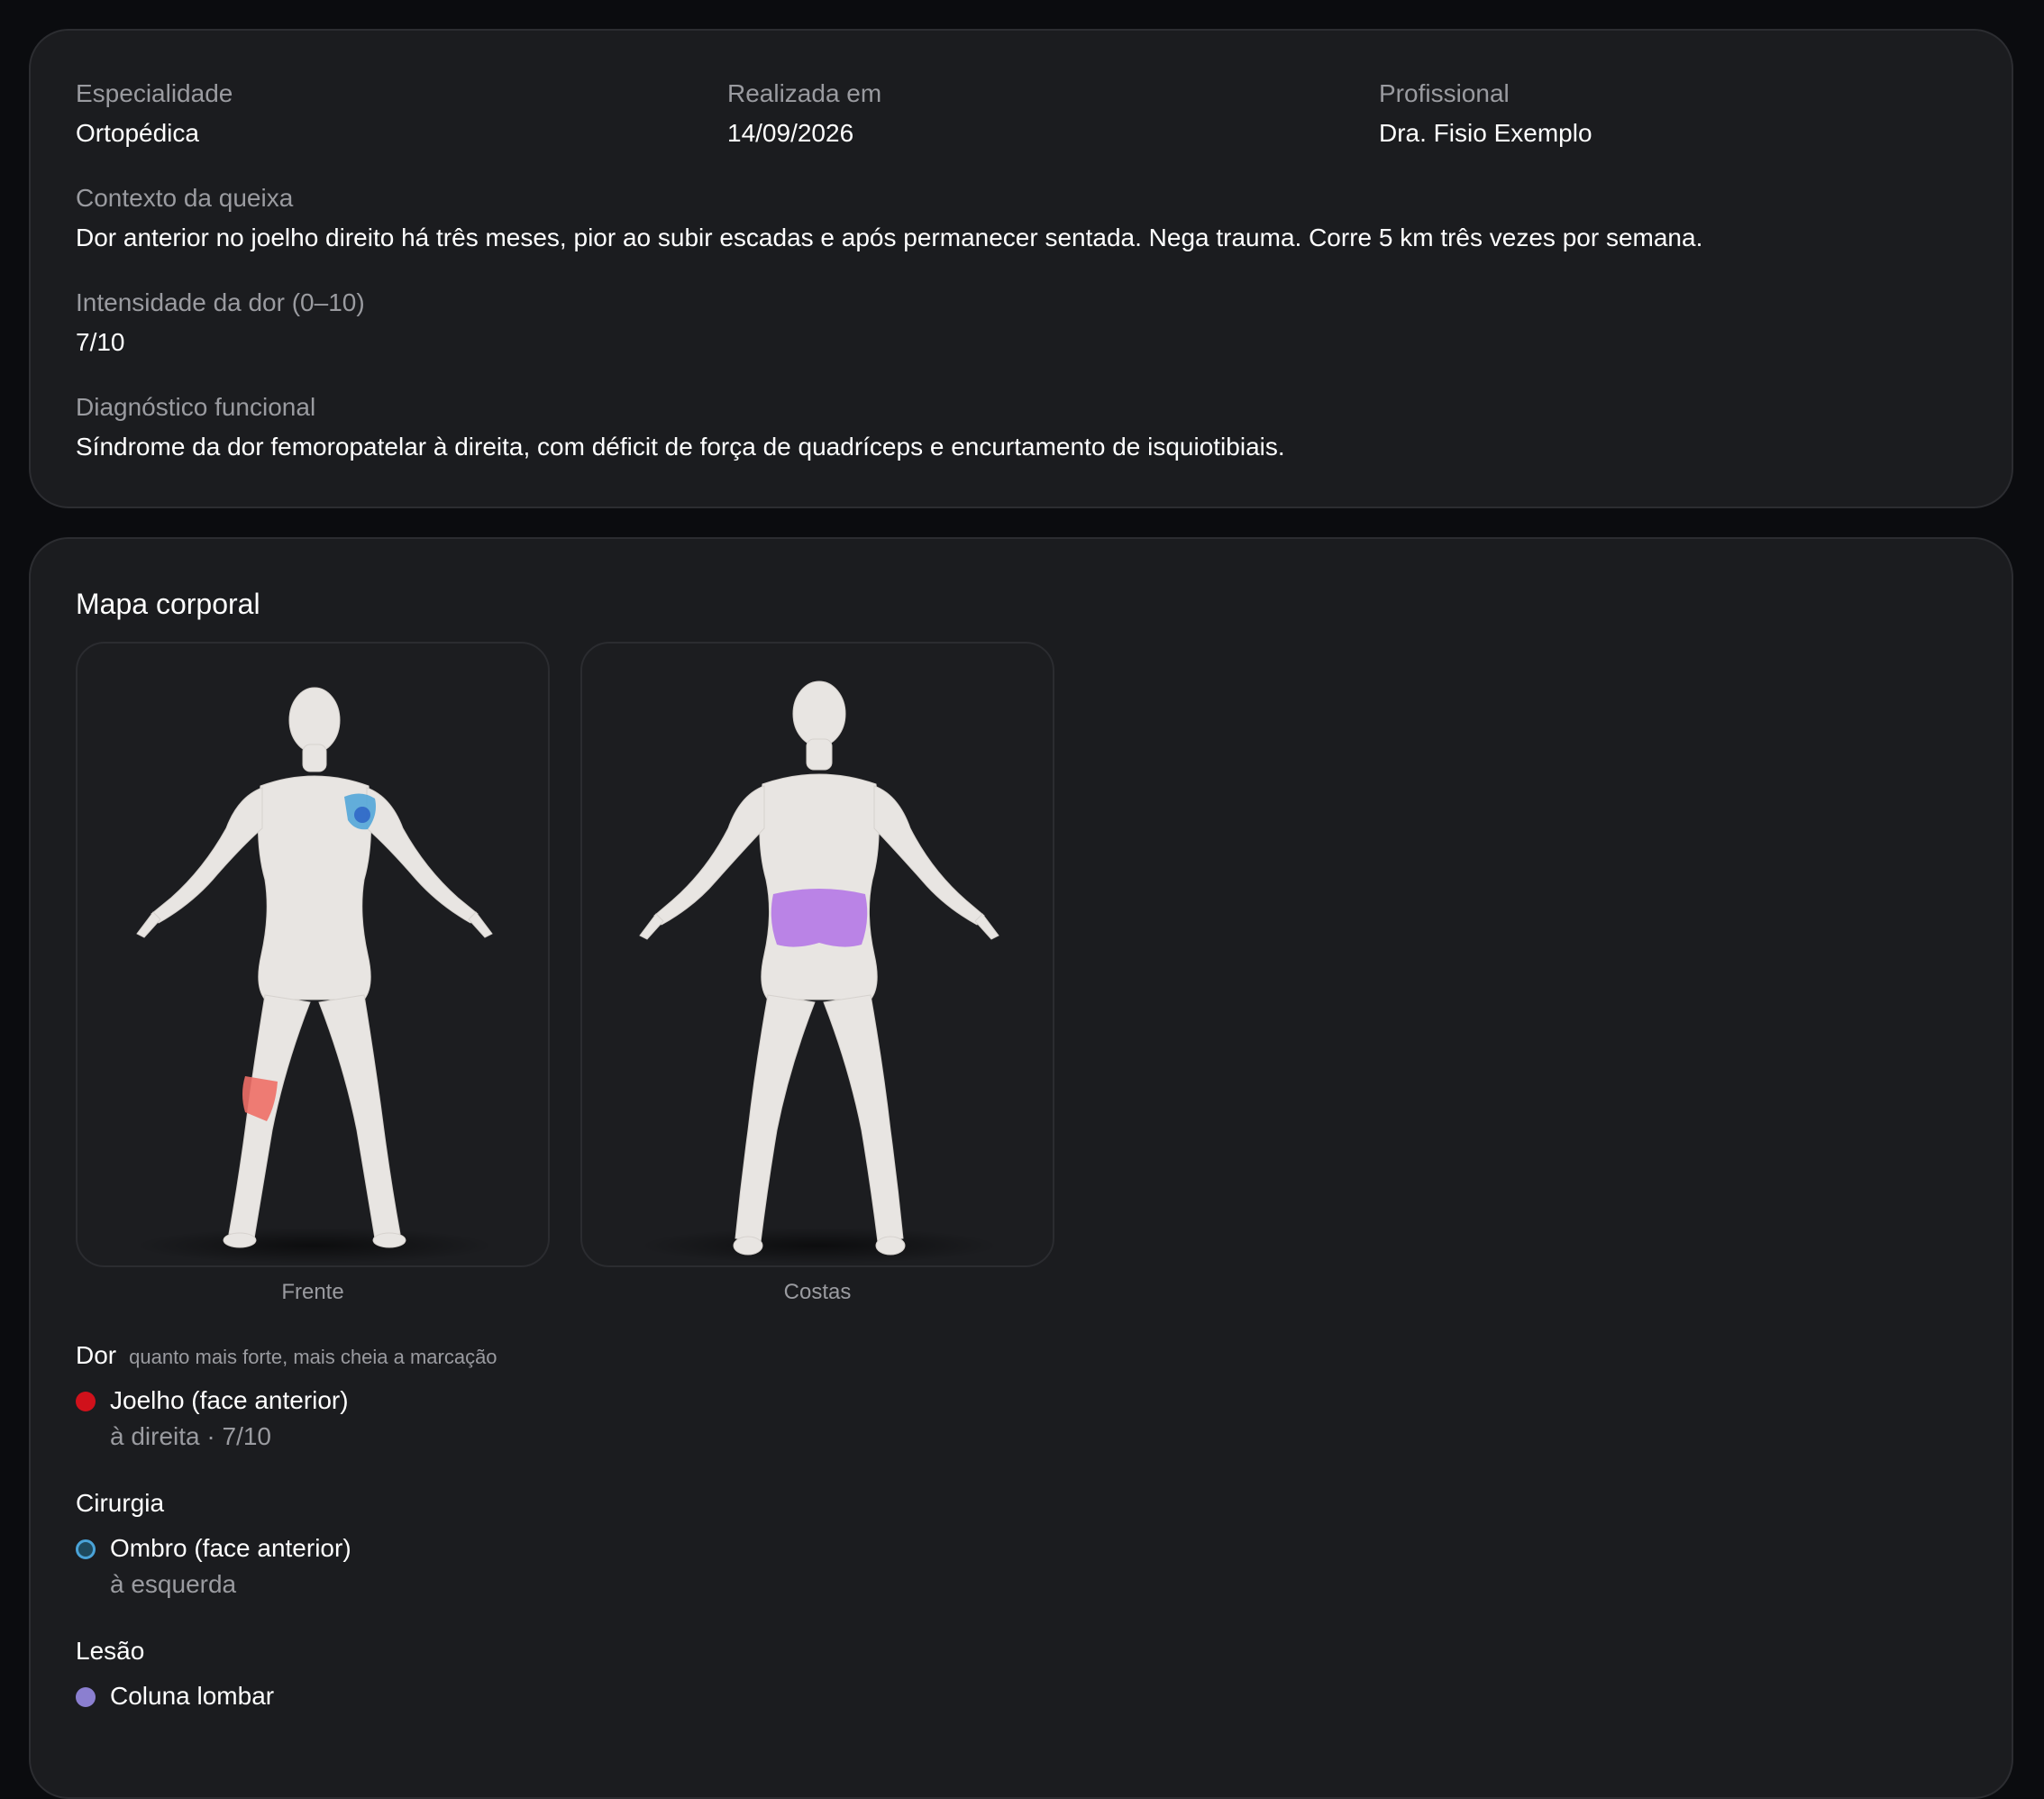 This screenshot has height=1799, width=2044. Describe the element at coordinates (86, 1549) in the screenshot. I see `surgery-dot-icon` at that location.